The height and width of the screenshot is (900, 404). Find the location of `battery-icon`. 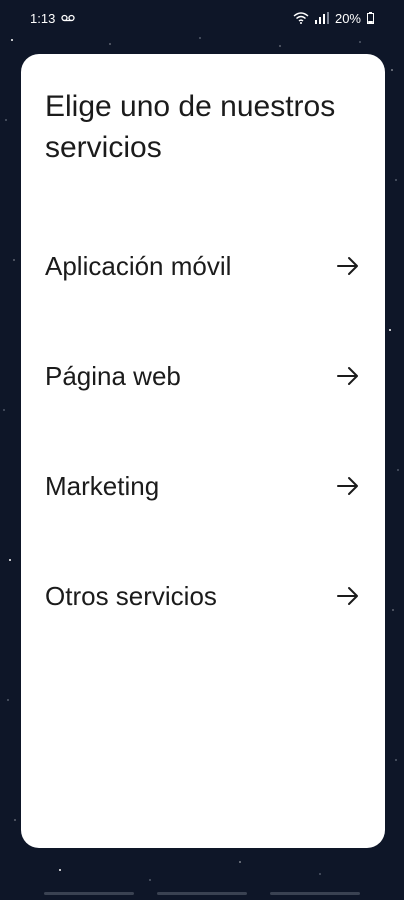

battery-icon is located at coordinates (370, 18).